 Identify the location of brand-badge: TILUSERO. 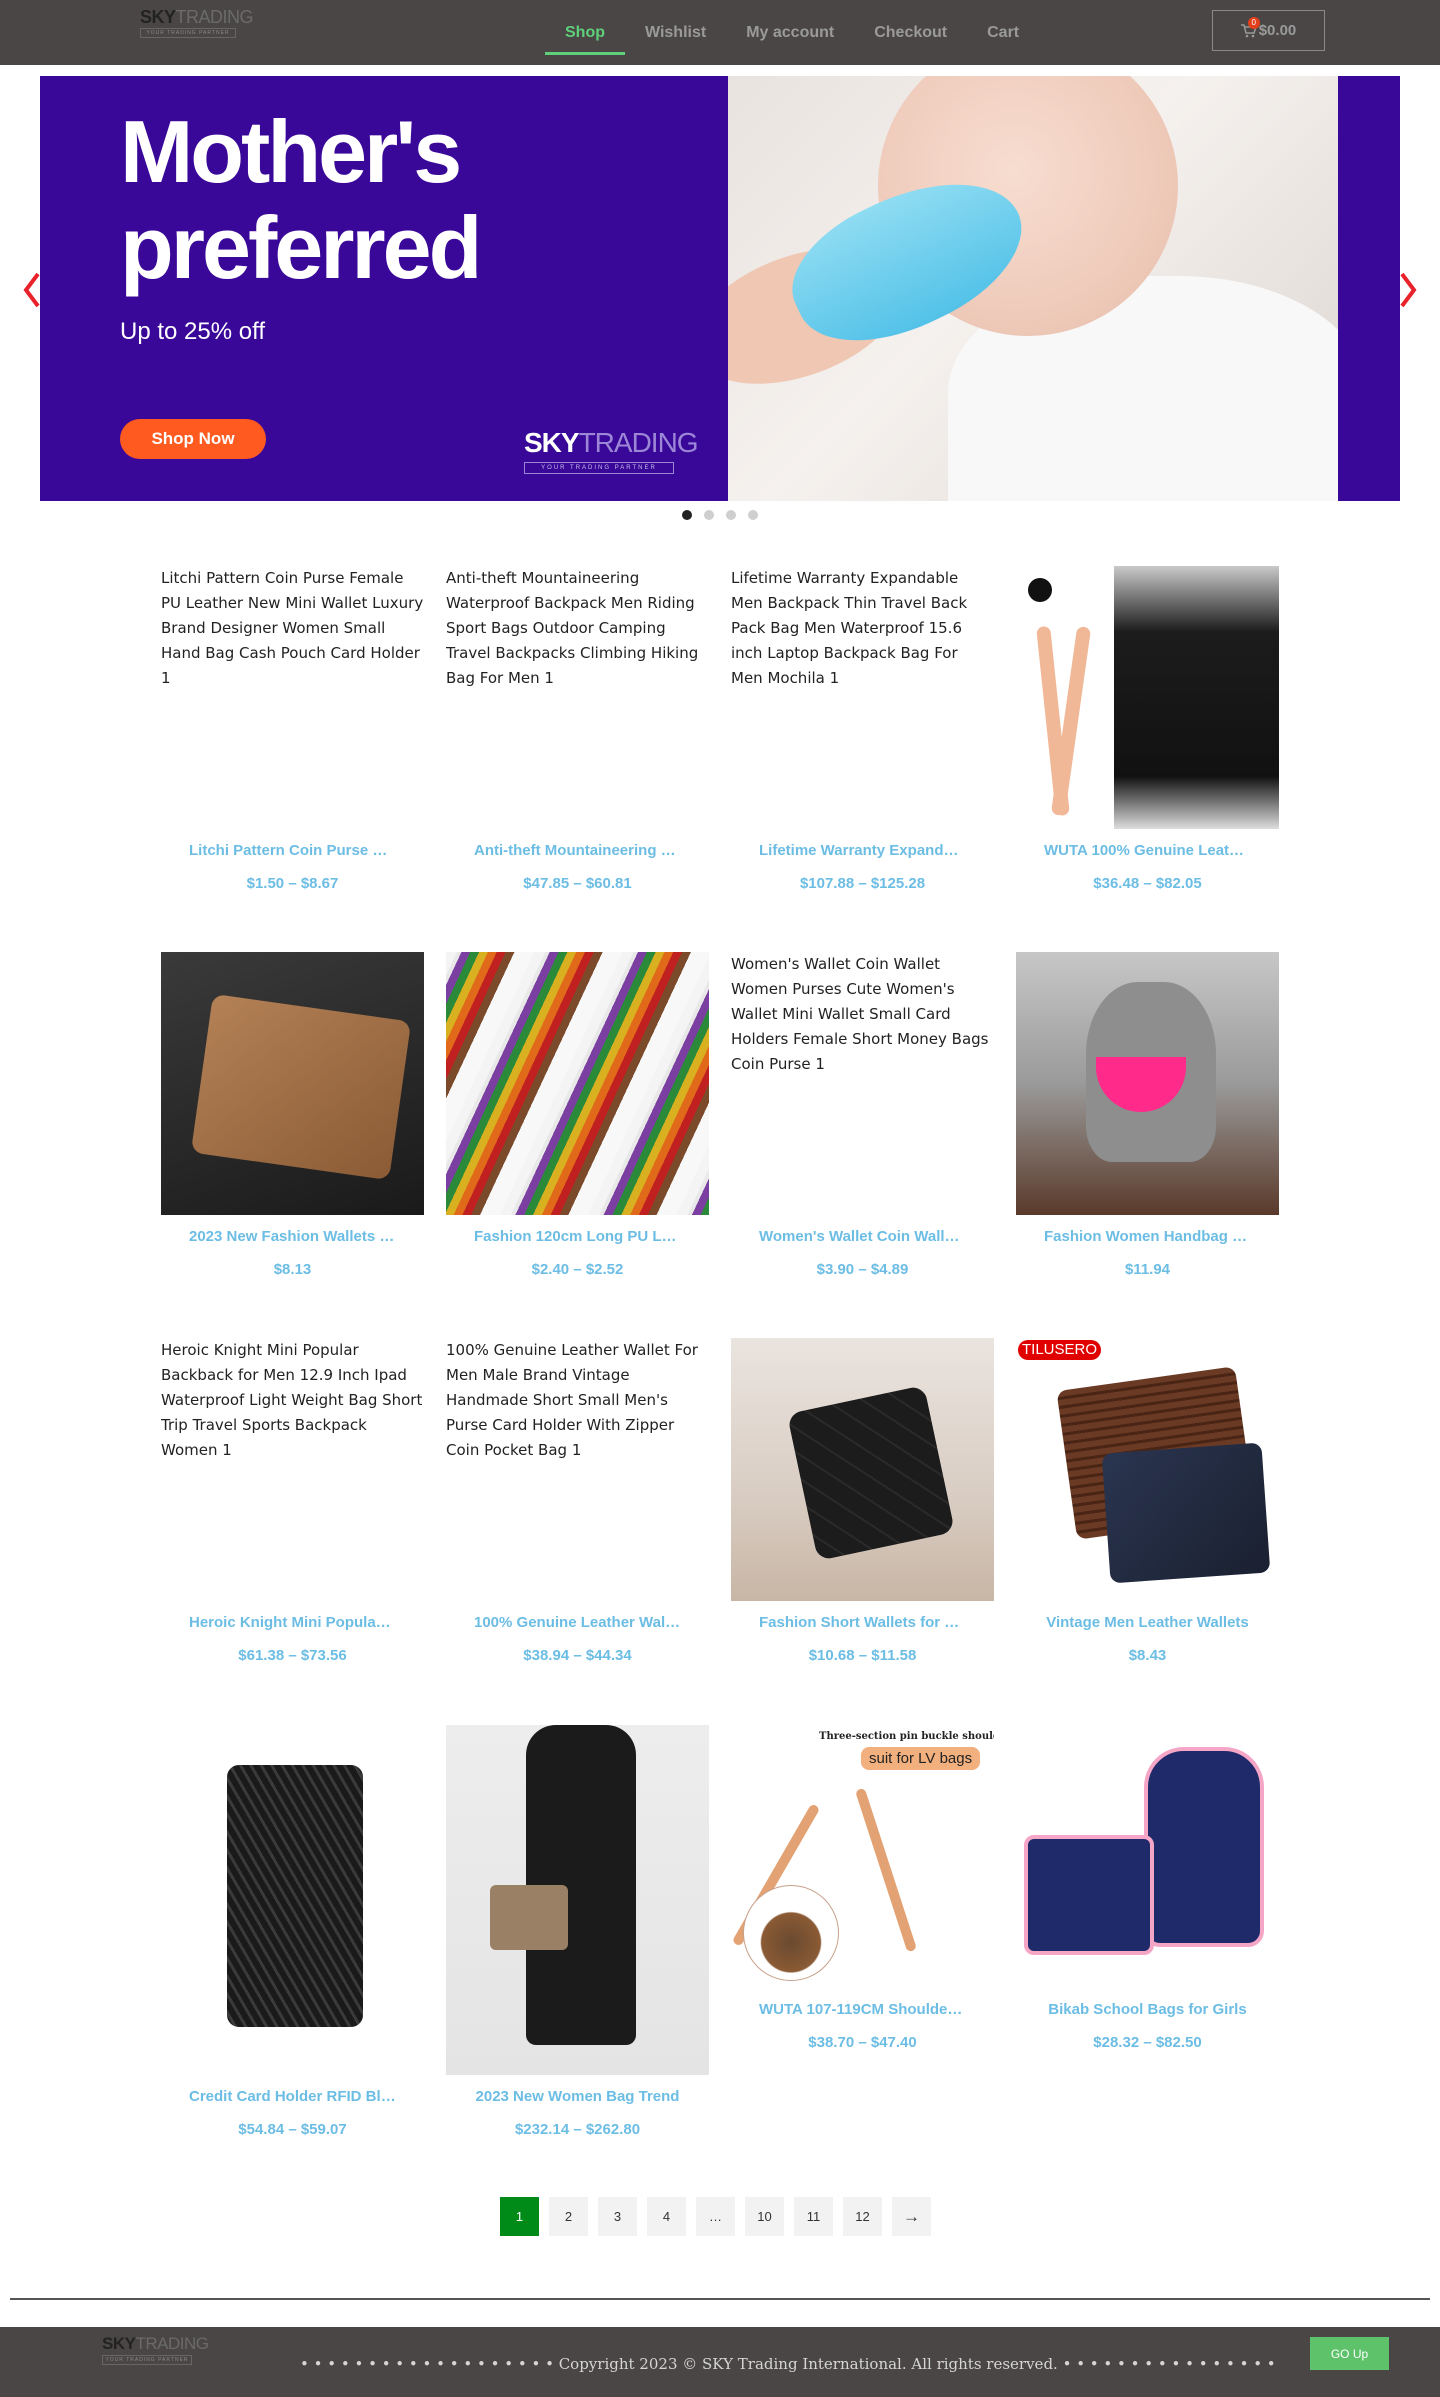
(1060, 1350).